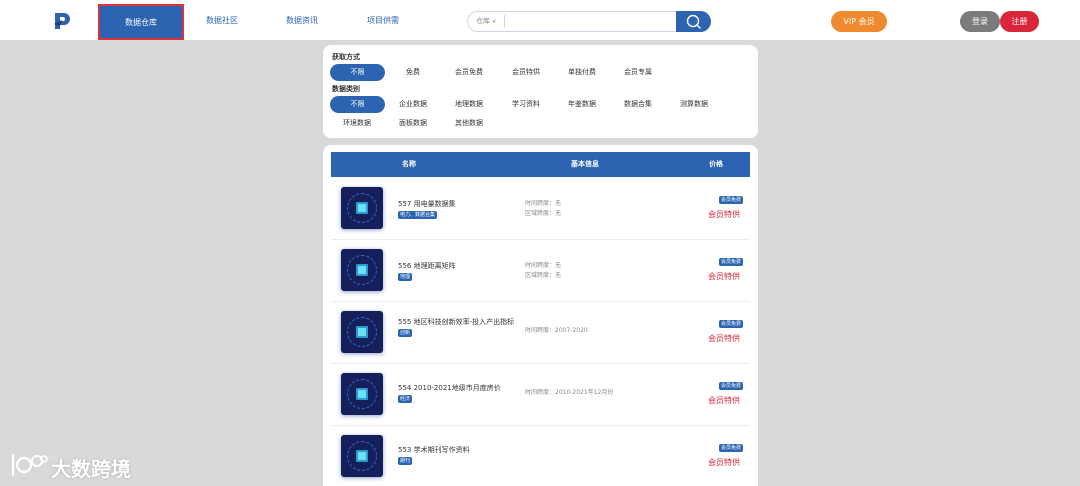 The width and height of the screenshot is (1080, 486). I want to click on acquire-option-free: 免费, so click(413, 72).